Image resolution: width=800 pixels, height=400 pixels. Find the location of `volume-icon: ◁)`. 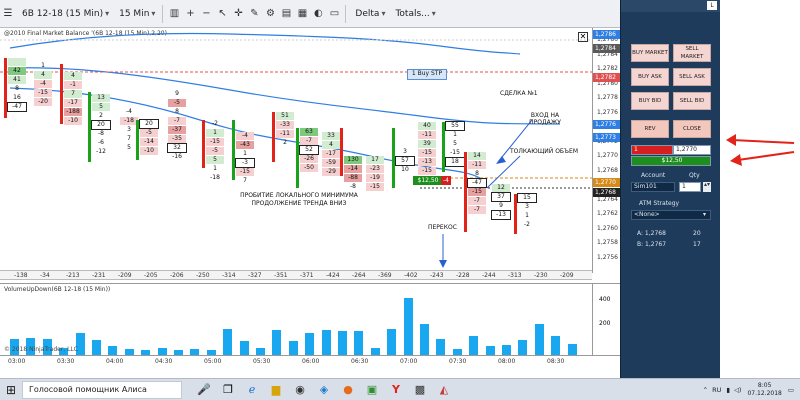

volume-icon: ◁) is located at coordinates (738, 390).